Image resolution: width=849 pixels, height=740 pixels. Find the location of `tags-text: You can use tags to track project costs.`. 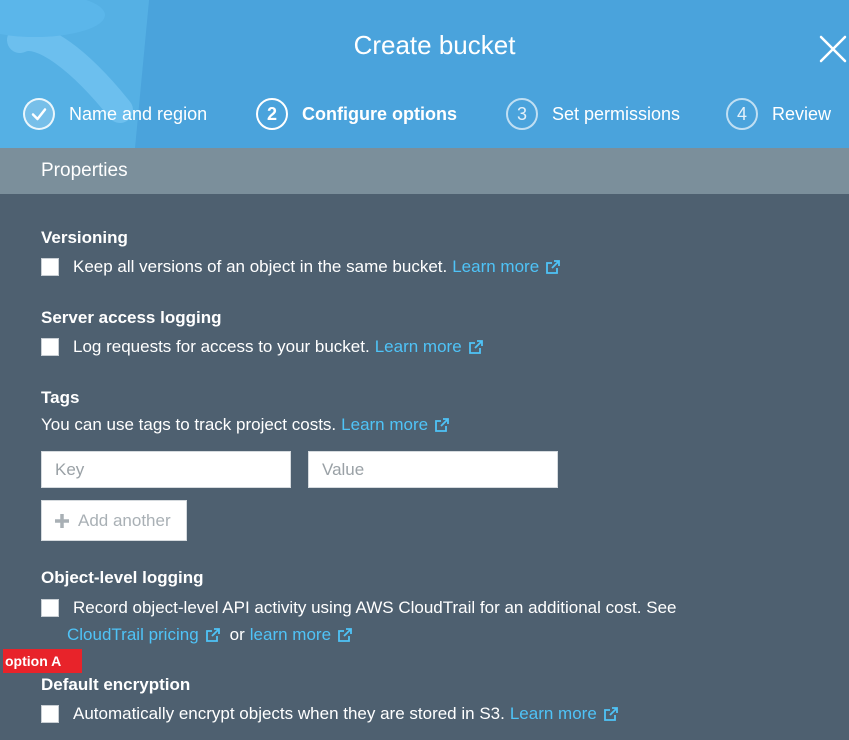

tags-text: You can use tags to track project costs. is located at coordinates (189, 424).